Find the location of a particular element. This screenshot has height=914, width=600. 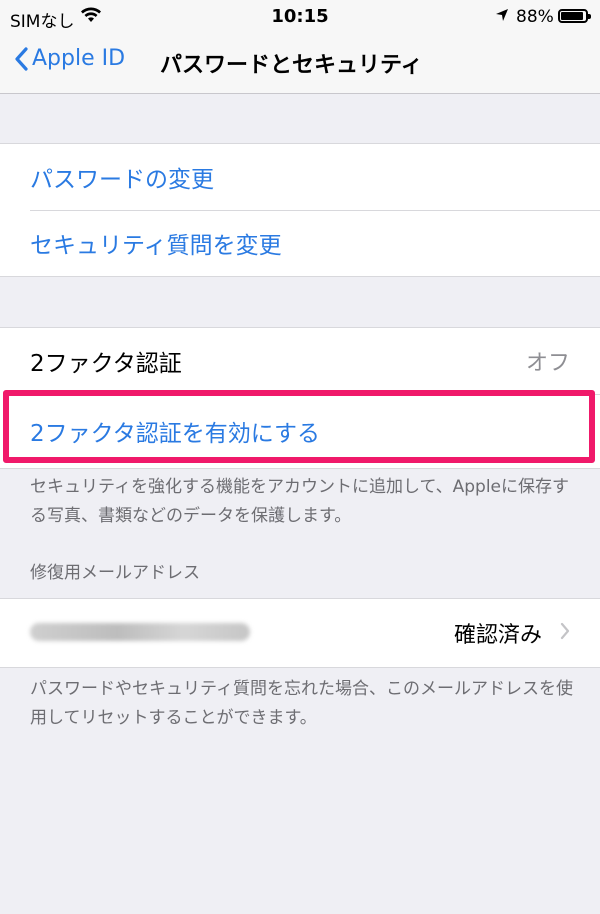

clock: 10:15 is located at coordinates (300, 16).